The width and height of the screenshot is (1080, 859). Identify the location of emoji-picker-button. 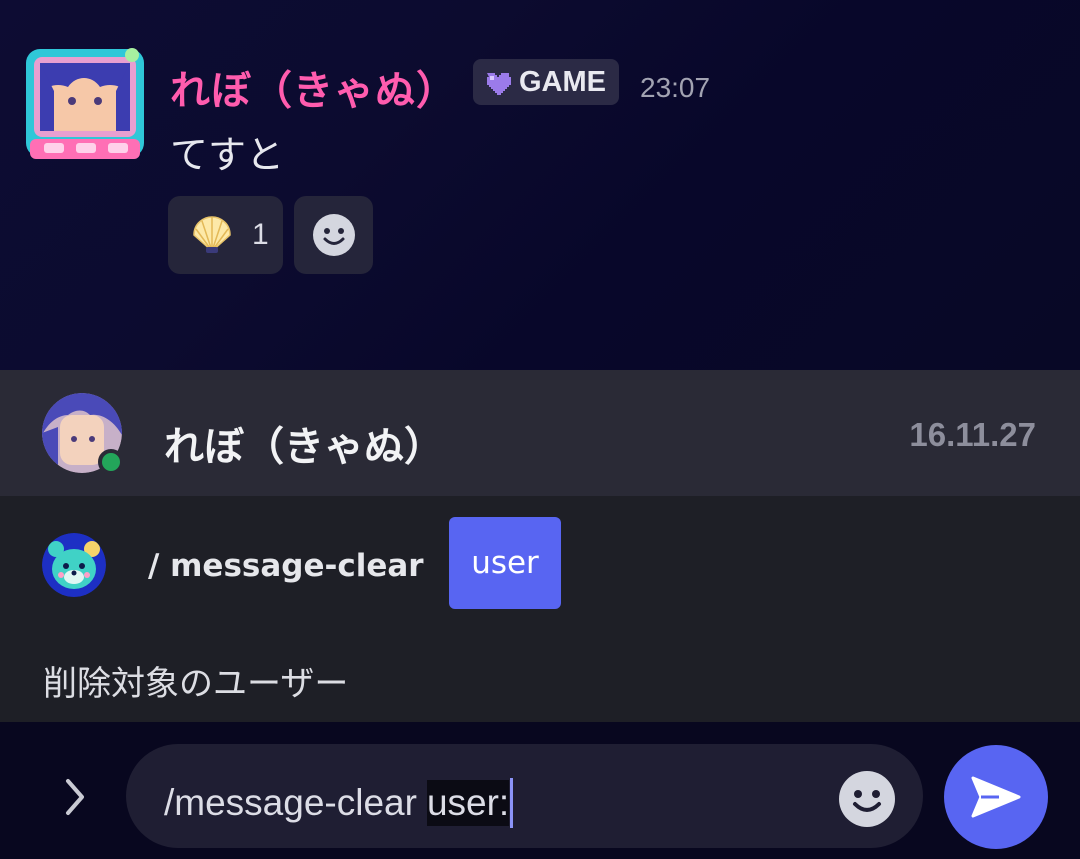
(867, 799).